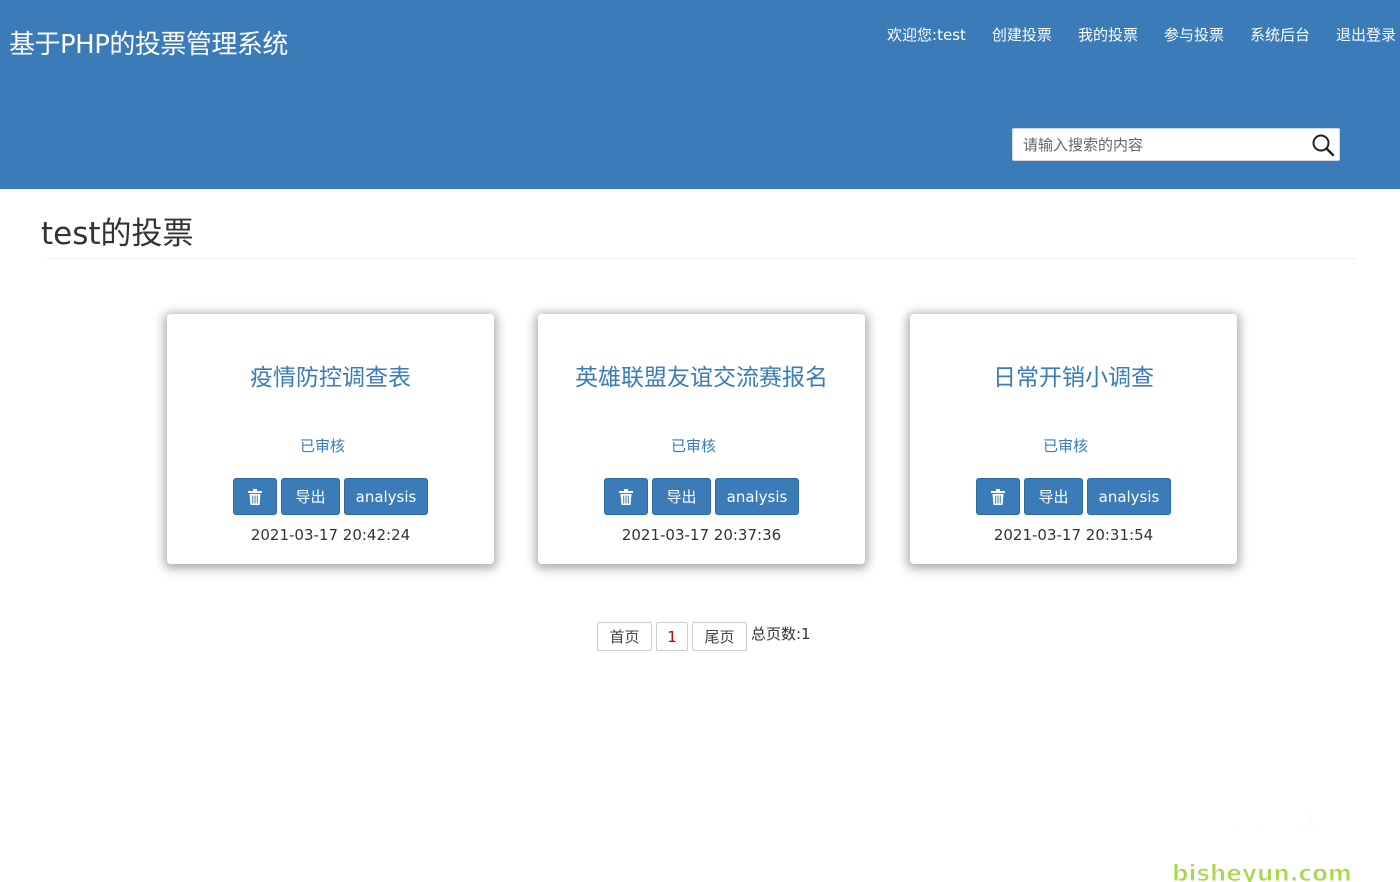 The image size is (1400, 882). I want to click on nav-create-vote: 创建投票, so click(1022, 34).